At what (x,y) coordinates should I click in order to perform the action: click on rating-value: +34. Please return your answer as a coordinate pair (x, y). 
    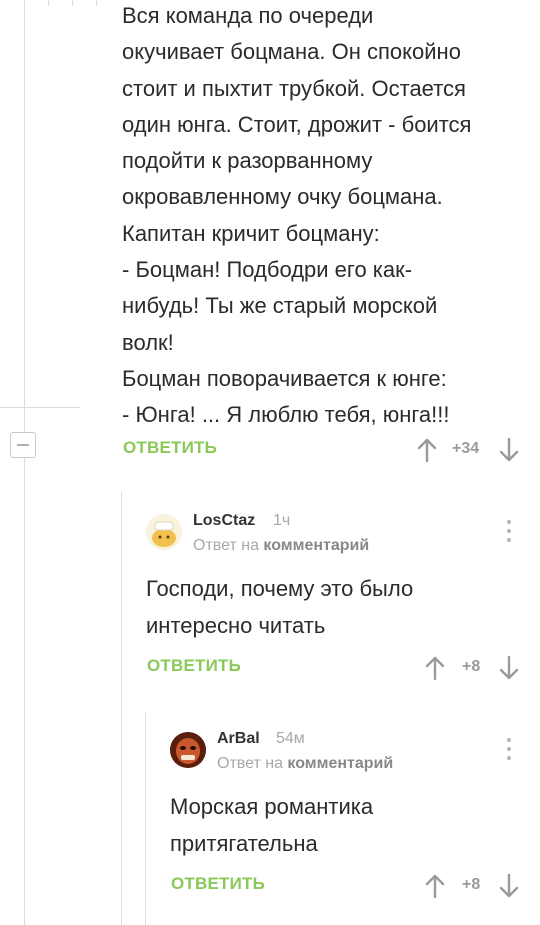
    Looking at the image, I should click on (466, 448).